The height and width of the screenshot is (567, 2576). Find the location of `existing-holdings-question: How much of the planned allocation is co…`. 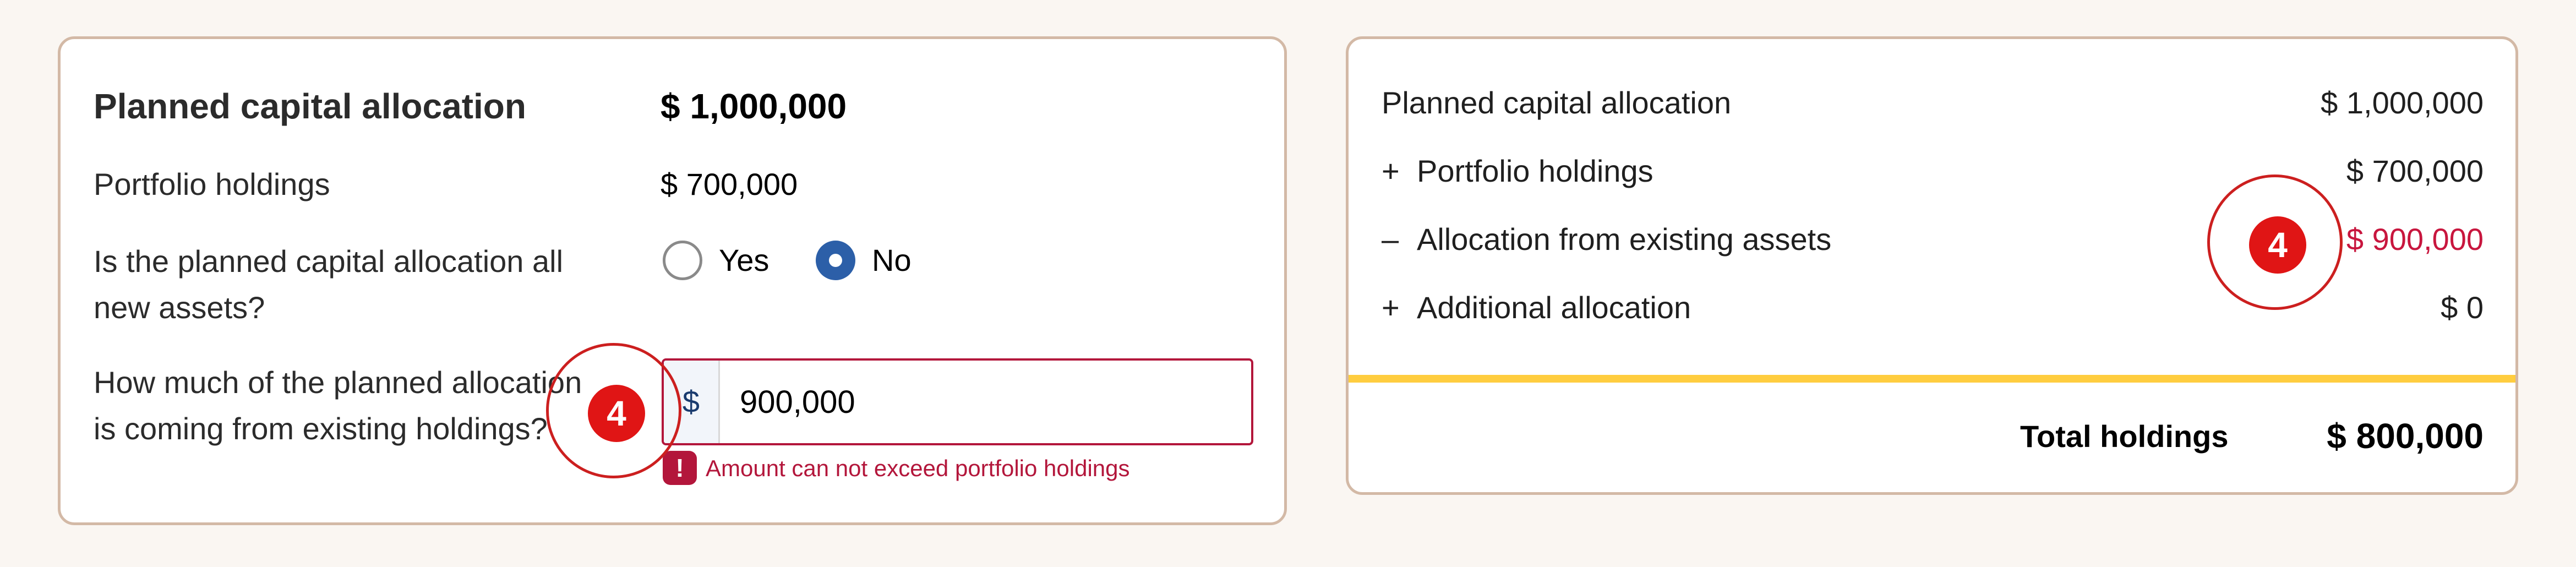

existing-holdings-question: How much of the planned allocation is co… is located at coordinates (338, 405).